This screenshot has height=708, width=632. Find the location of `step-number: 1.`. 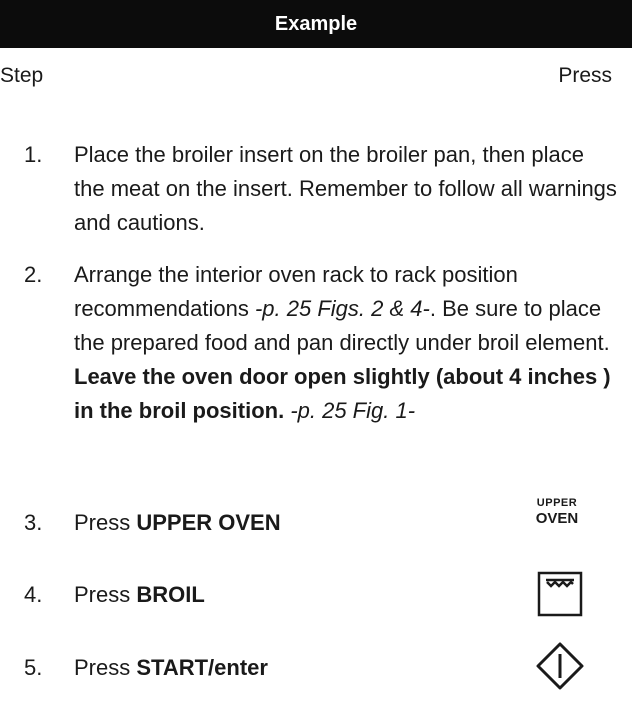

step-number: 1. is located at coordinates (33, 154).